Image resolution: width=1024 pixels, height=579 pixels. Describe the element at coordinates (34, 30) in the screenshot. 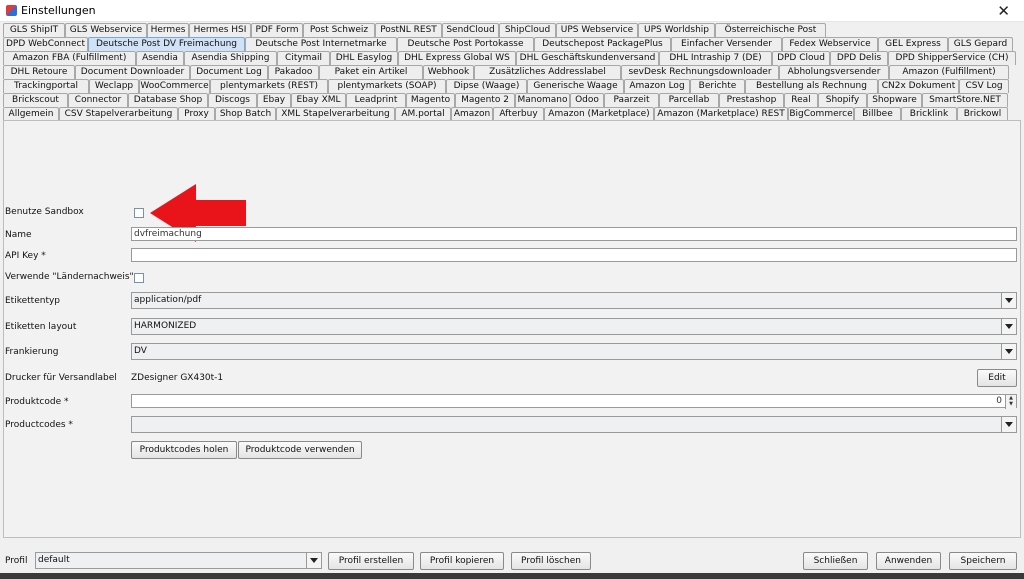

I see `tab-gls-shipit: GLS ShipIT` at that location.